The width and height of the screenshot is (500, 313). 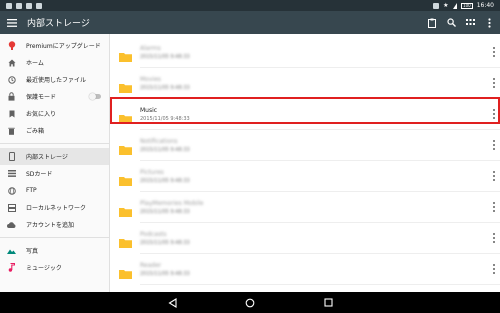 What do you see at coordinates (54, 62) in the screenshot?
I see `sidebar-item-home: ホーム` at bounding box center [54, 62].